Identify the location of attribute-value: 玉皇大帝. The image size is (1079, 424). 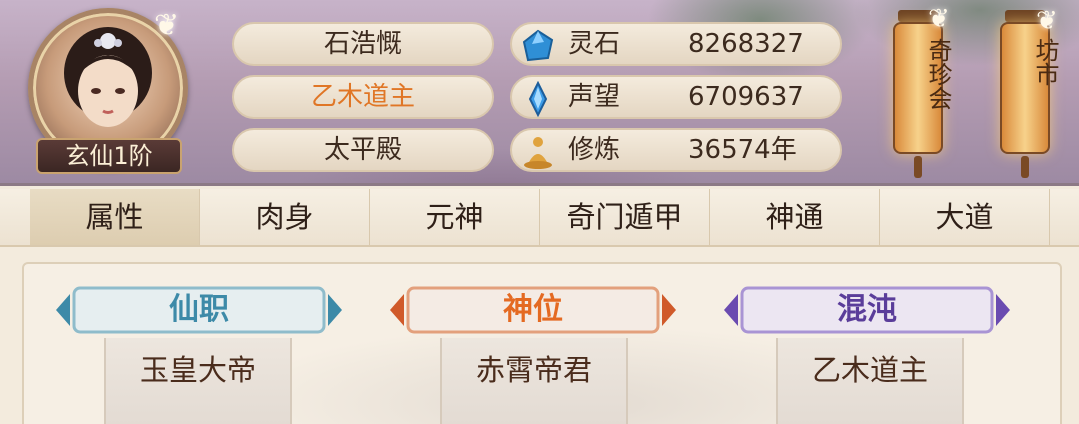
(198, 381).